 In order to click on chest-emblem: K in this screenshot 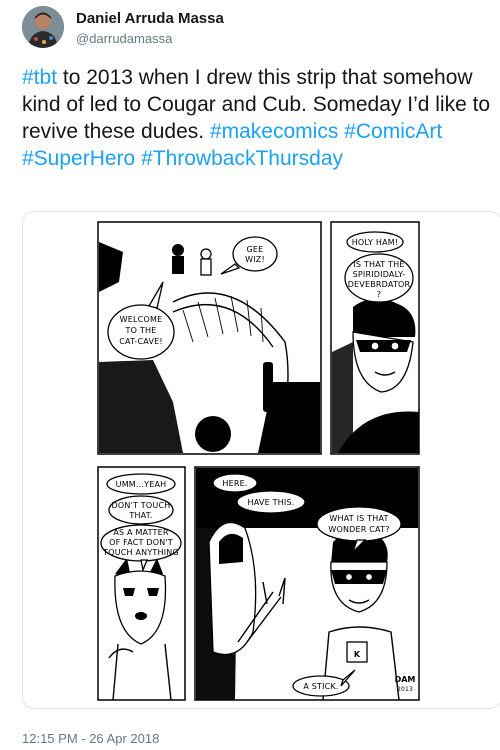, I will do `click(357, 654)`.